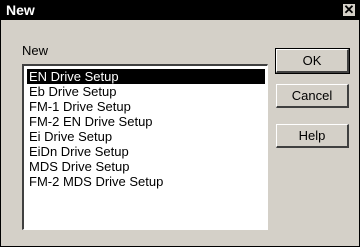  Describe the element at coordinates (146, 106) in the screenshot. I see `list-item: FM-1 Drive Setup` at that location.